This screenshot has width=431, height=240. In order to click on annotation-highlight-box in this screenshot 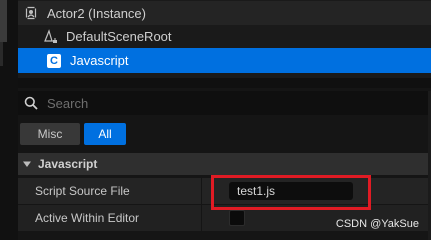, I will do `click(291, 192)`.